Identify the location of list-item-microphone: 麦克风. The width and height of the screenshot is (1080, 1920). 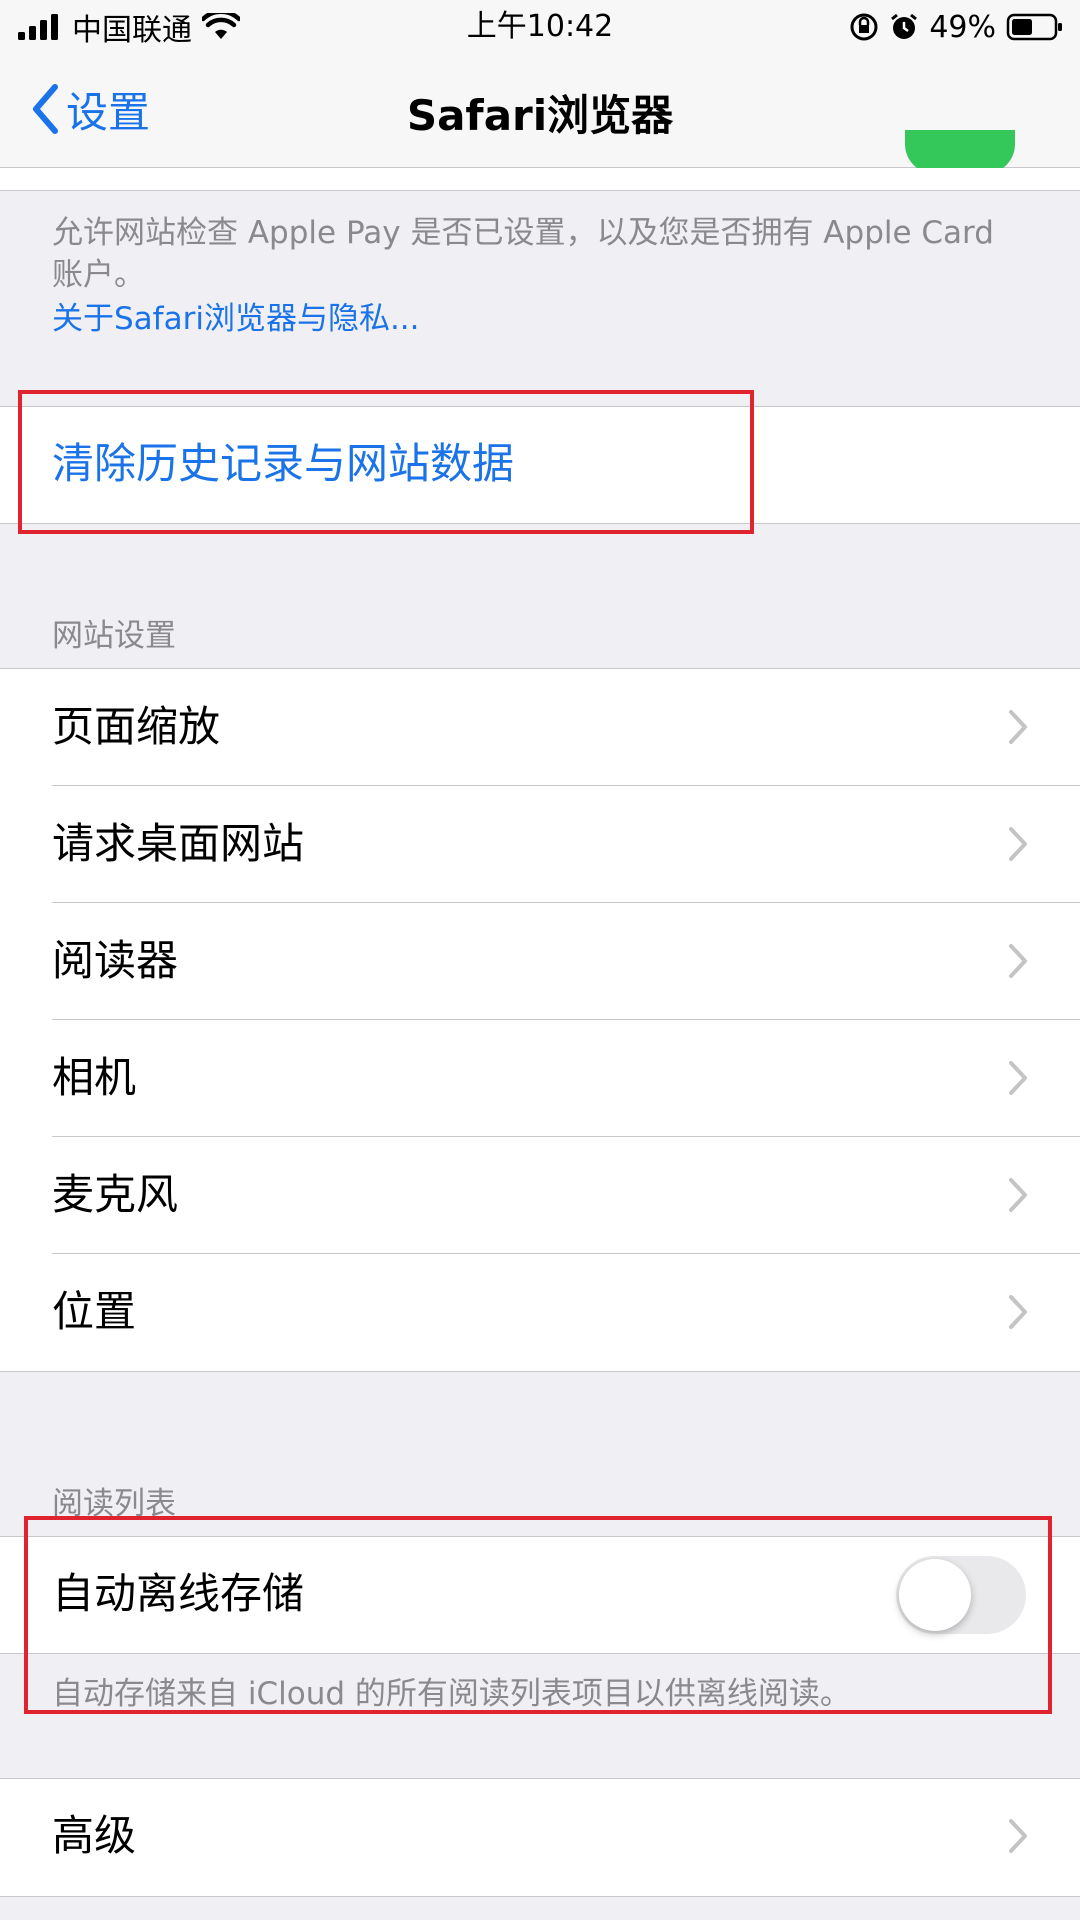
(540, 1195).